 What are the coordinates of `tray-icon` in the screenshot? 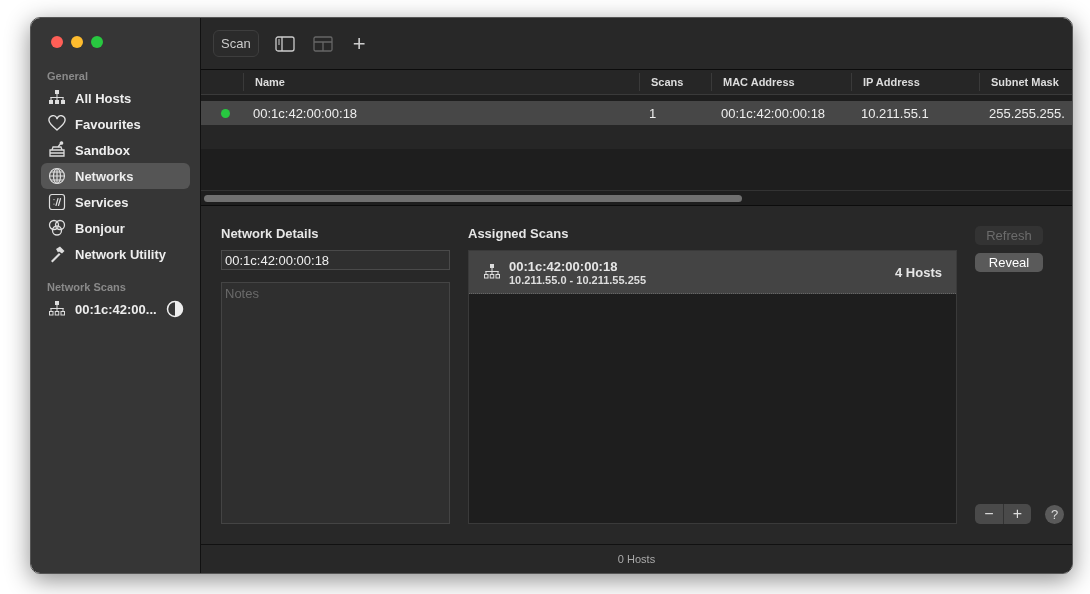 It's located at (57, 150).